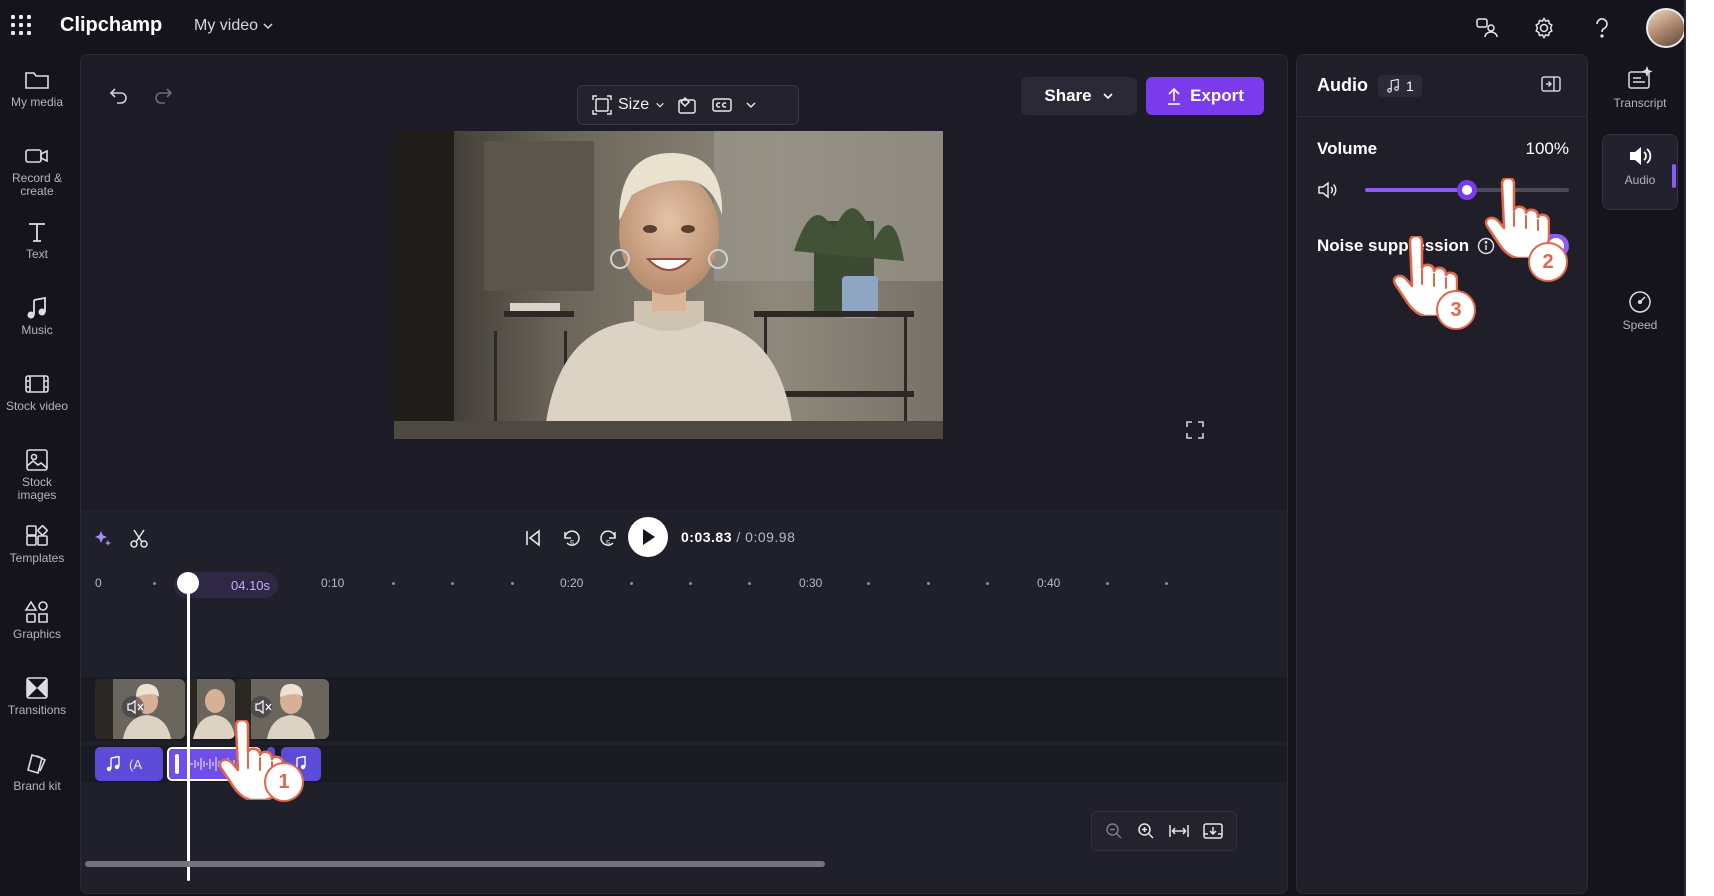  I want to click on transcript-icon, so click(1640, 77).